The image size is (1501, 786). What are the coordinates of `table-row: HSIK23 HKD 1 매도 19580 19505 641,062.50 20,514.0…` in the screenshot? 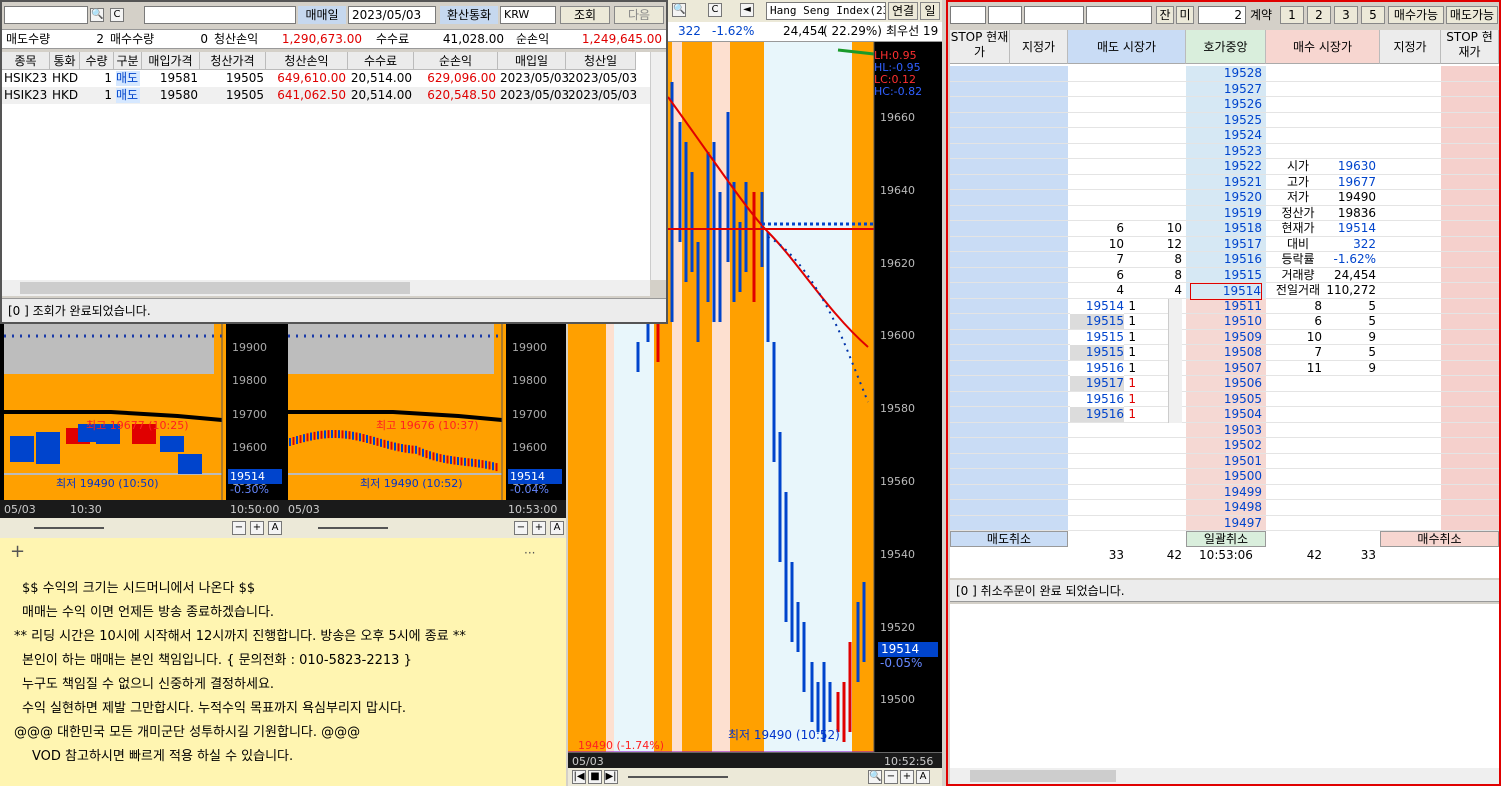 It's located at (326, 95).